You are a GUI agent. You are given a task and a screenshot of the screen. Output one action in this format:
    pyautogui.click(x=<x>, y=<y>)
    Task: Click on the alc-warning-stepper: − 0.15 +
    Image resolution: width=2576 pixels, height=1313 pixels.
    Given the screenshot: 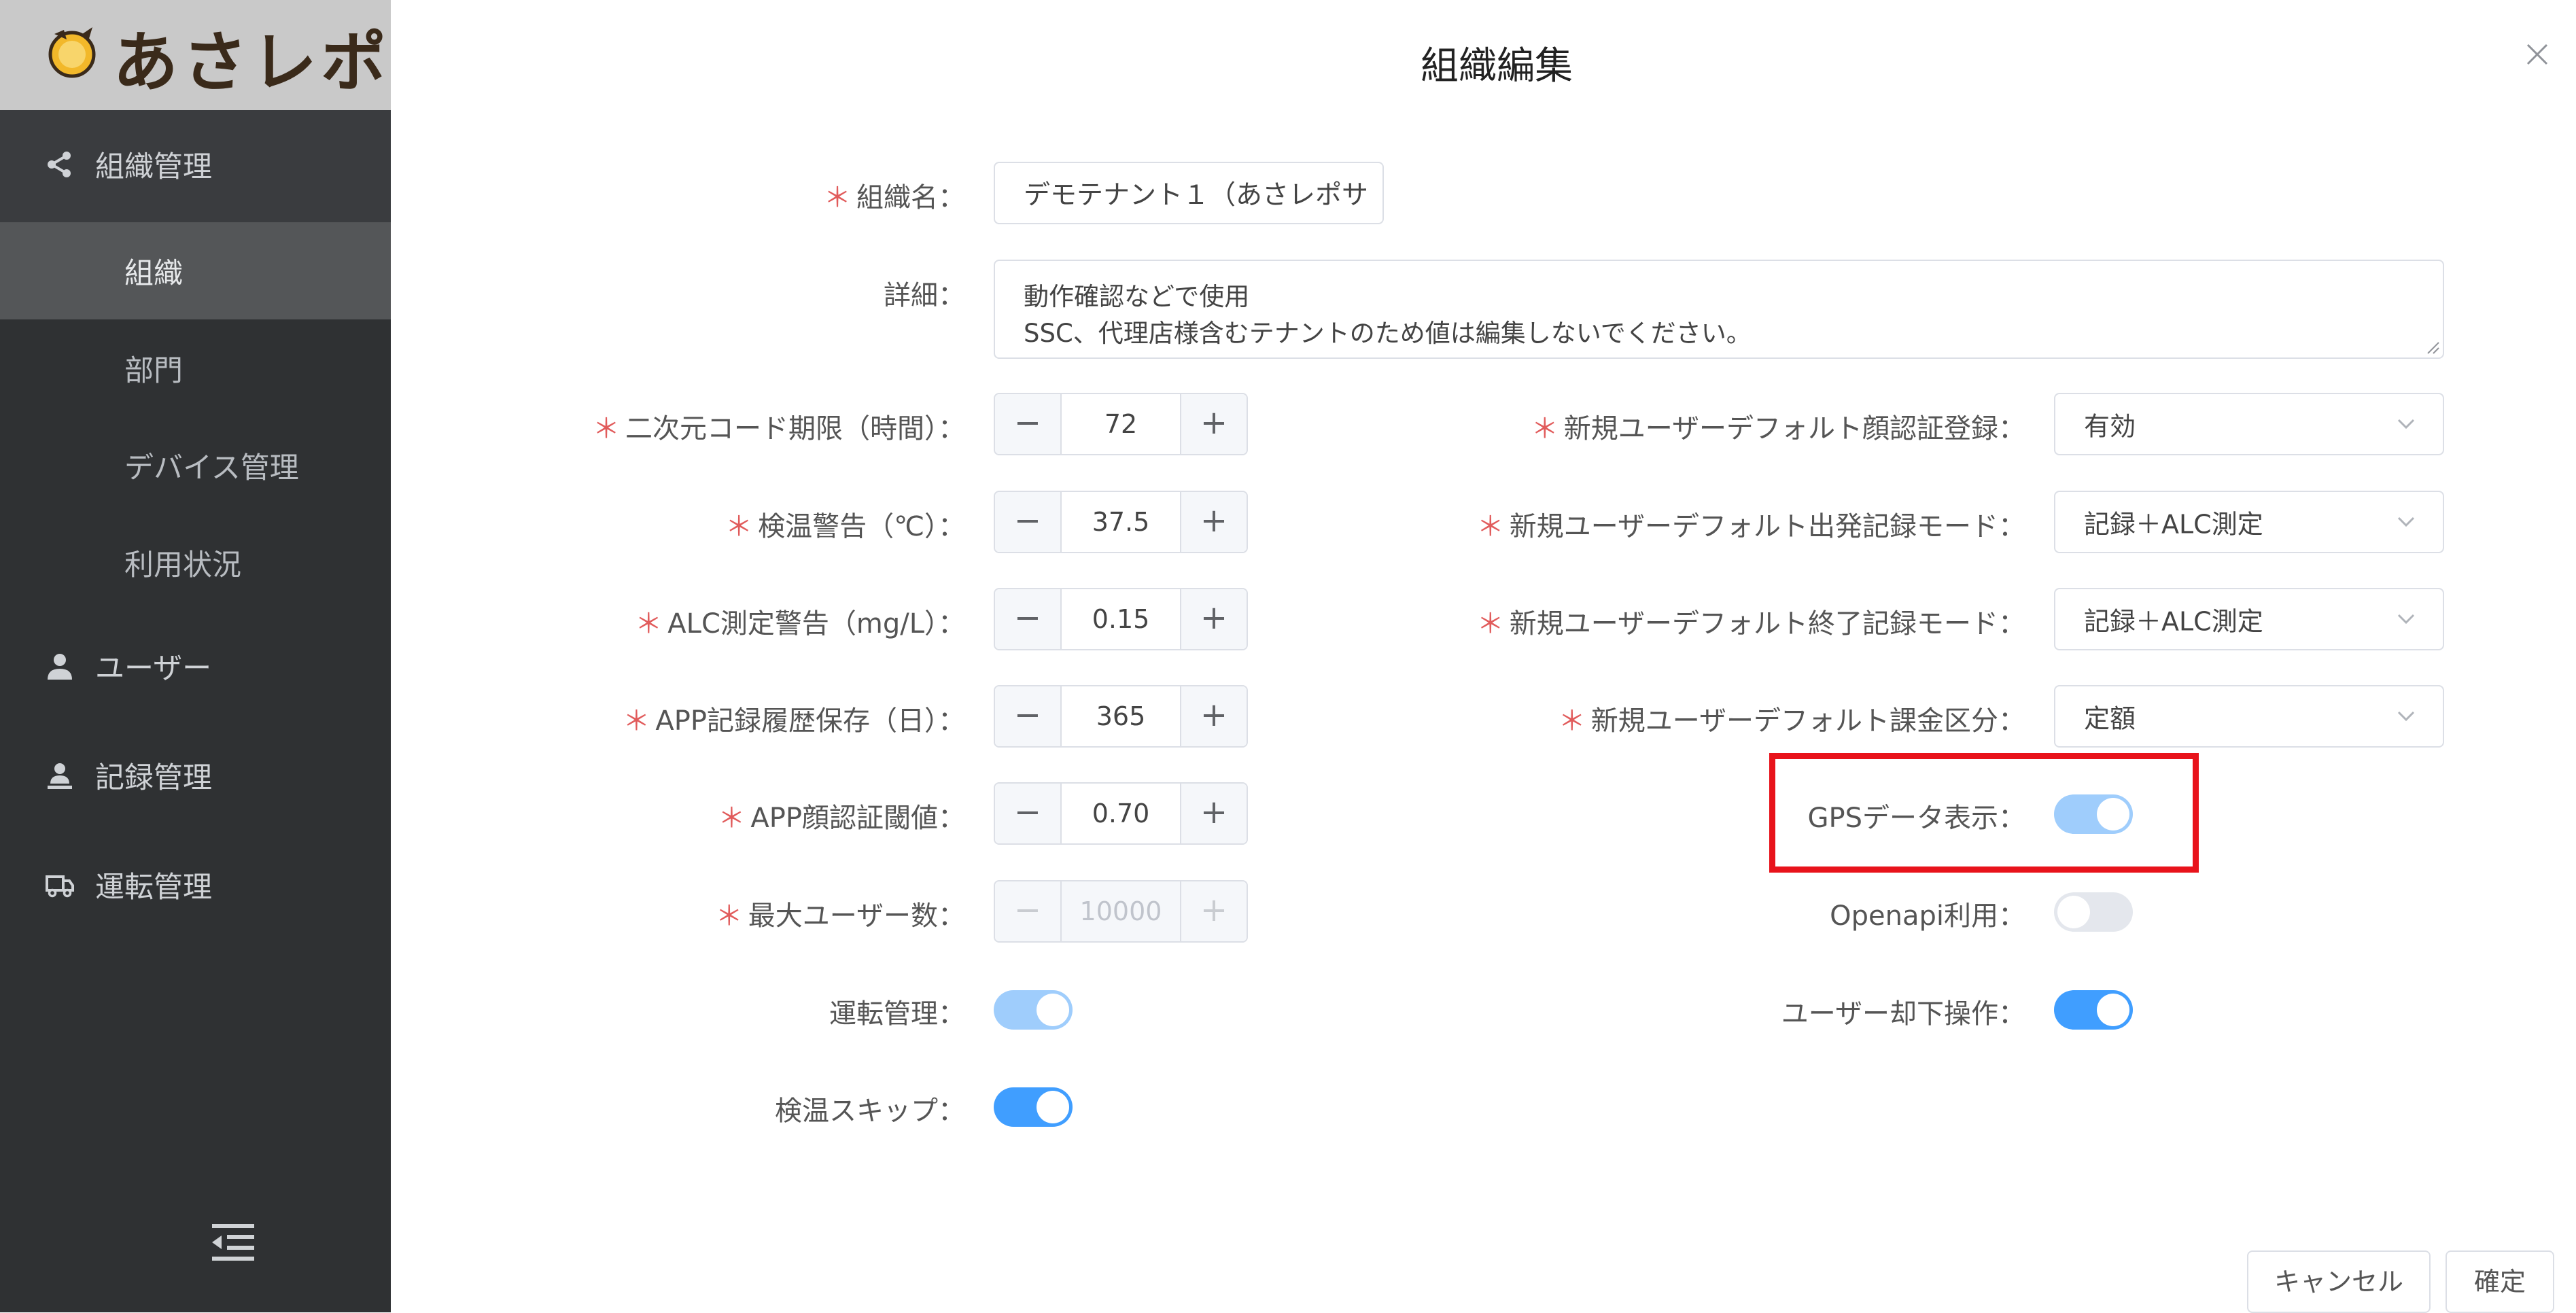 What is the action you would take?
    pyautogui.click(x=1121, y=619)
    